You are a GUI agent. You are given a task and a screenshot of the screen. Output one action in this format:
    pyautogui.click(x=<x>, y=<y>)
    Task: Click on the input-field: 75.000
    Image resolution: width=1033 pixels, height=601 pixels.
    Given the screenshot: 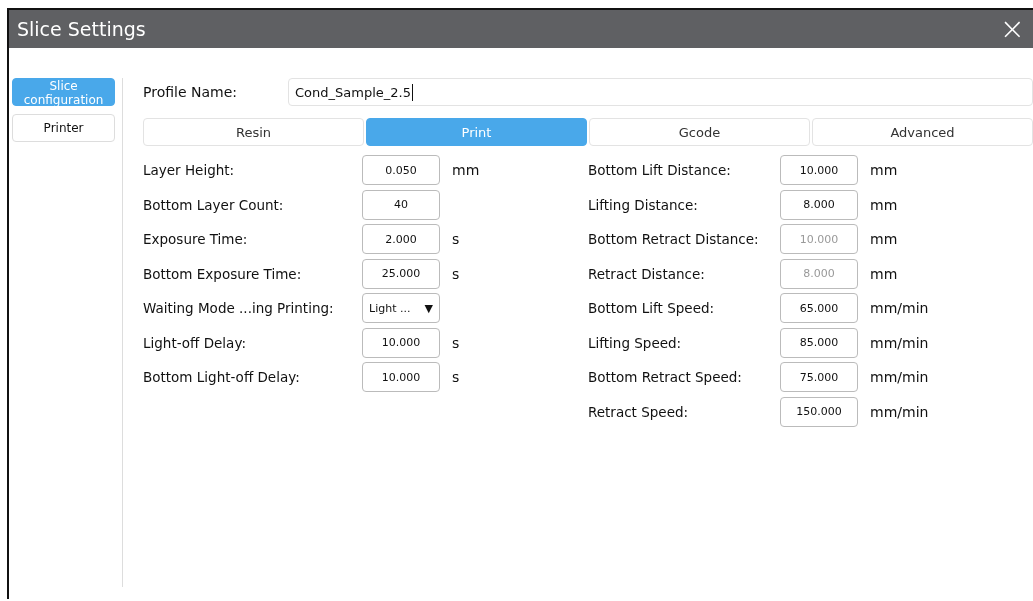 What is the action you would take?
    pyautogui.click(x=819, y=377)
    